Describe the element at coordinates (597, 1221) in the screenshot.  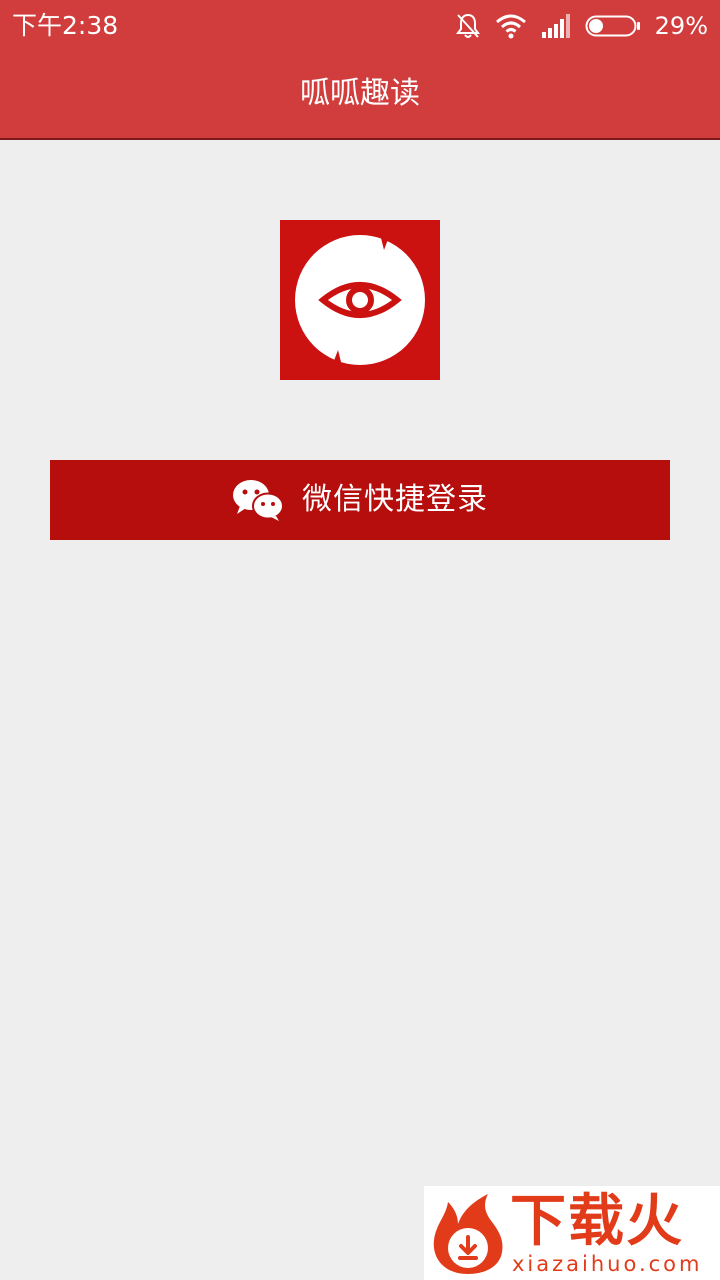
I see `watermark-title: 下载火` at that location.